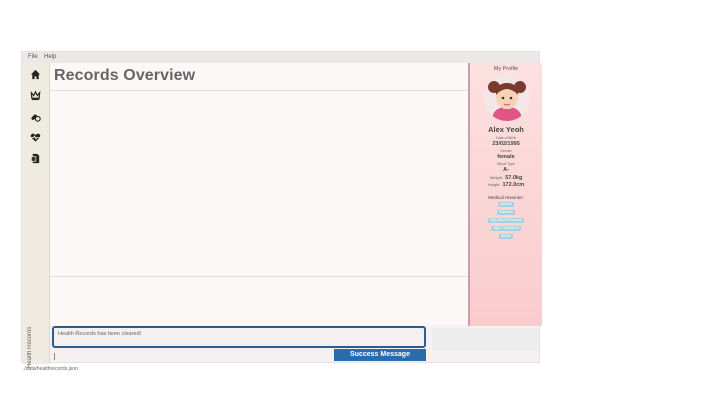  What do you see at coordinates (506, 157) in the screenshot?
I see `gender-value: female` at bounding box center [506, 157].